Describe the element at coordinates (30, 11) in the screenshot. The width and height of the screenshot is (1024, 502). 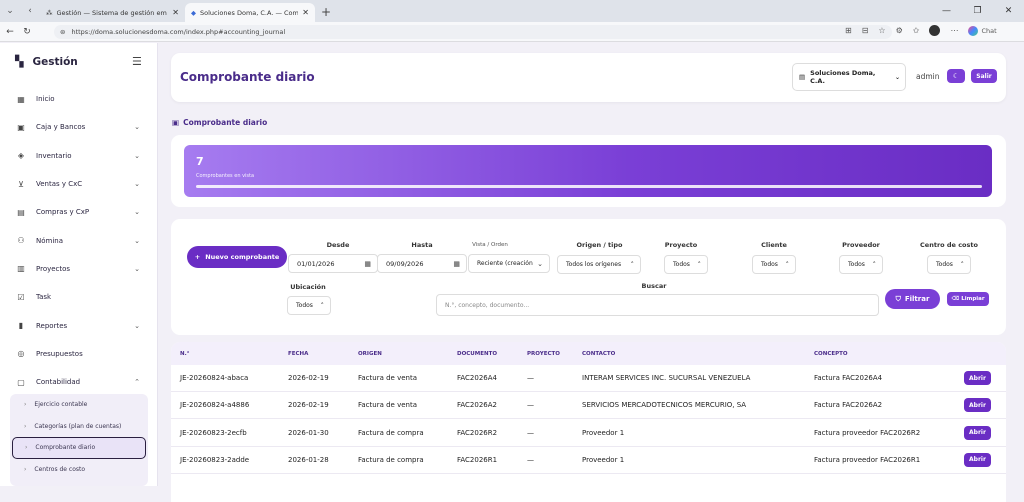
I see `tab-back-icon: ‹` at that location.